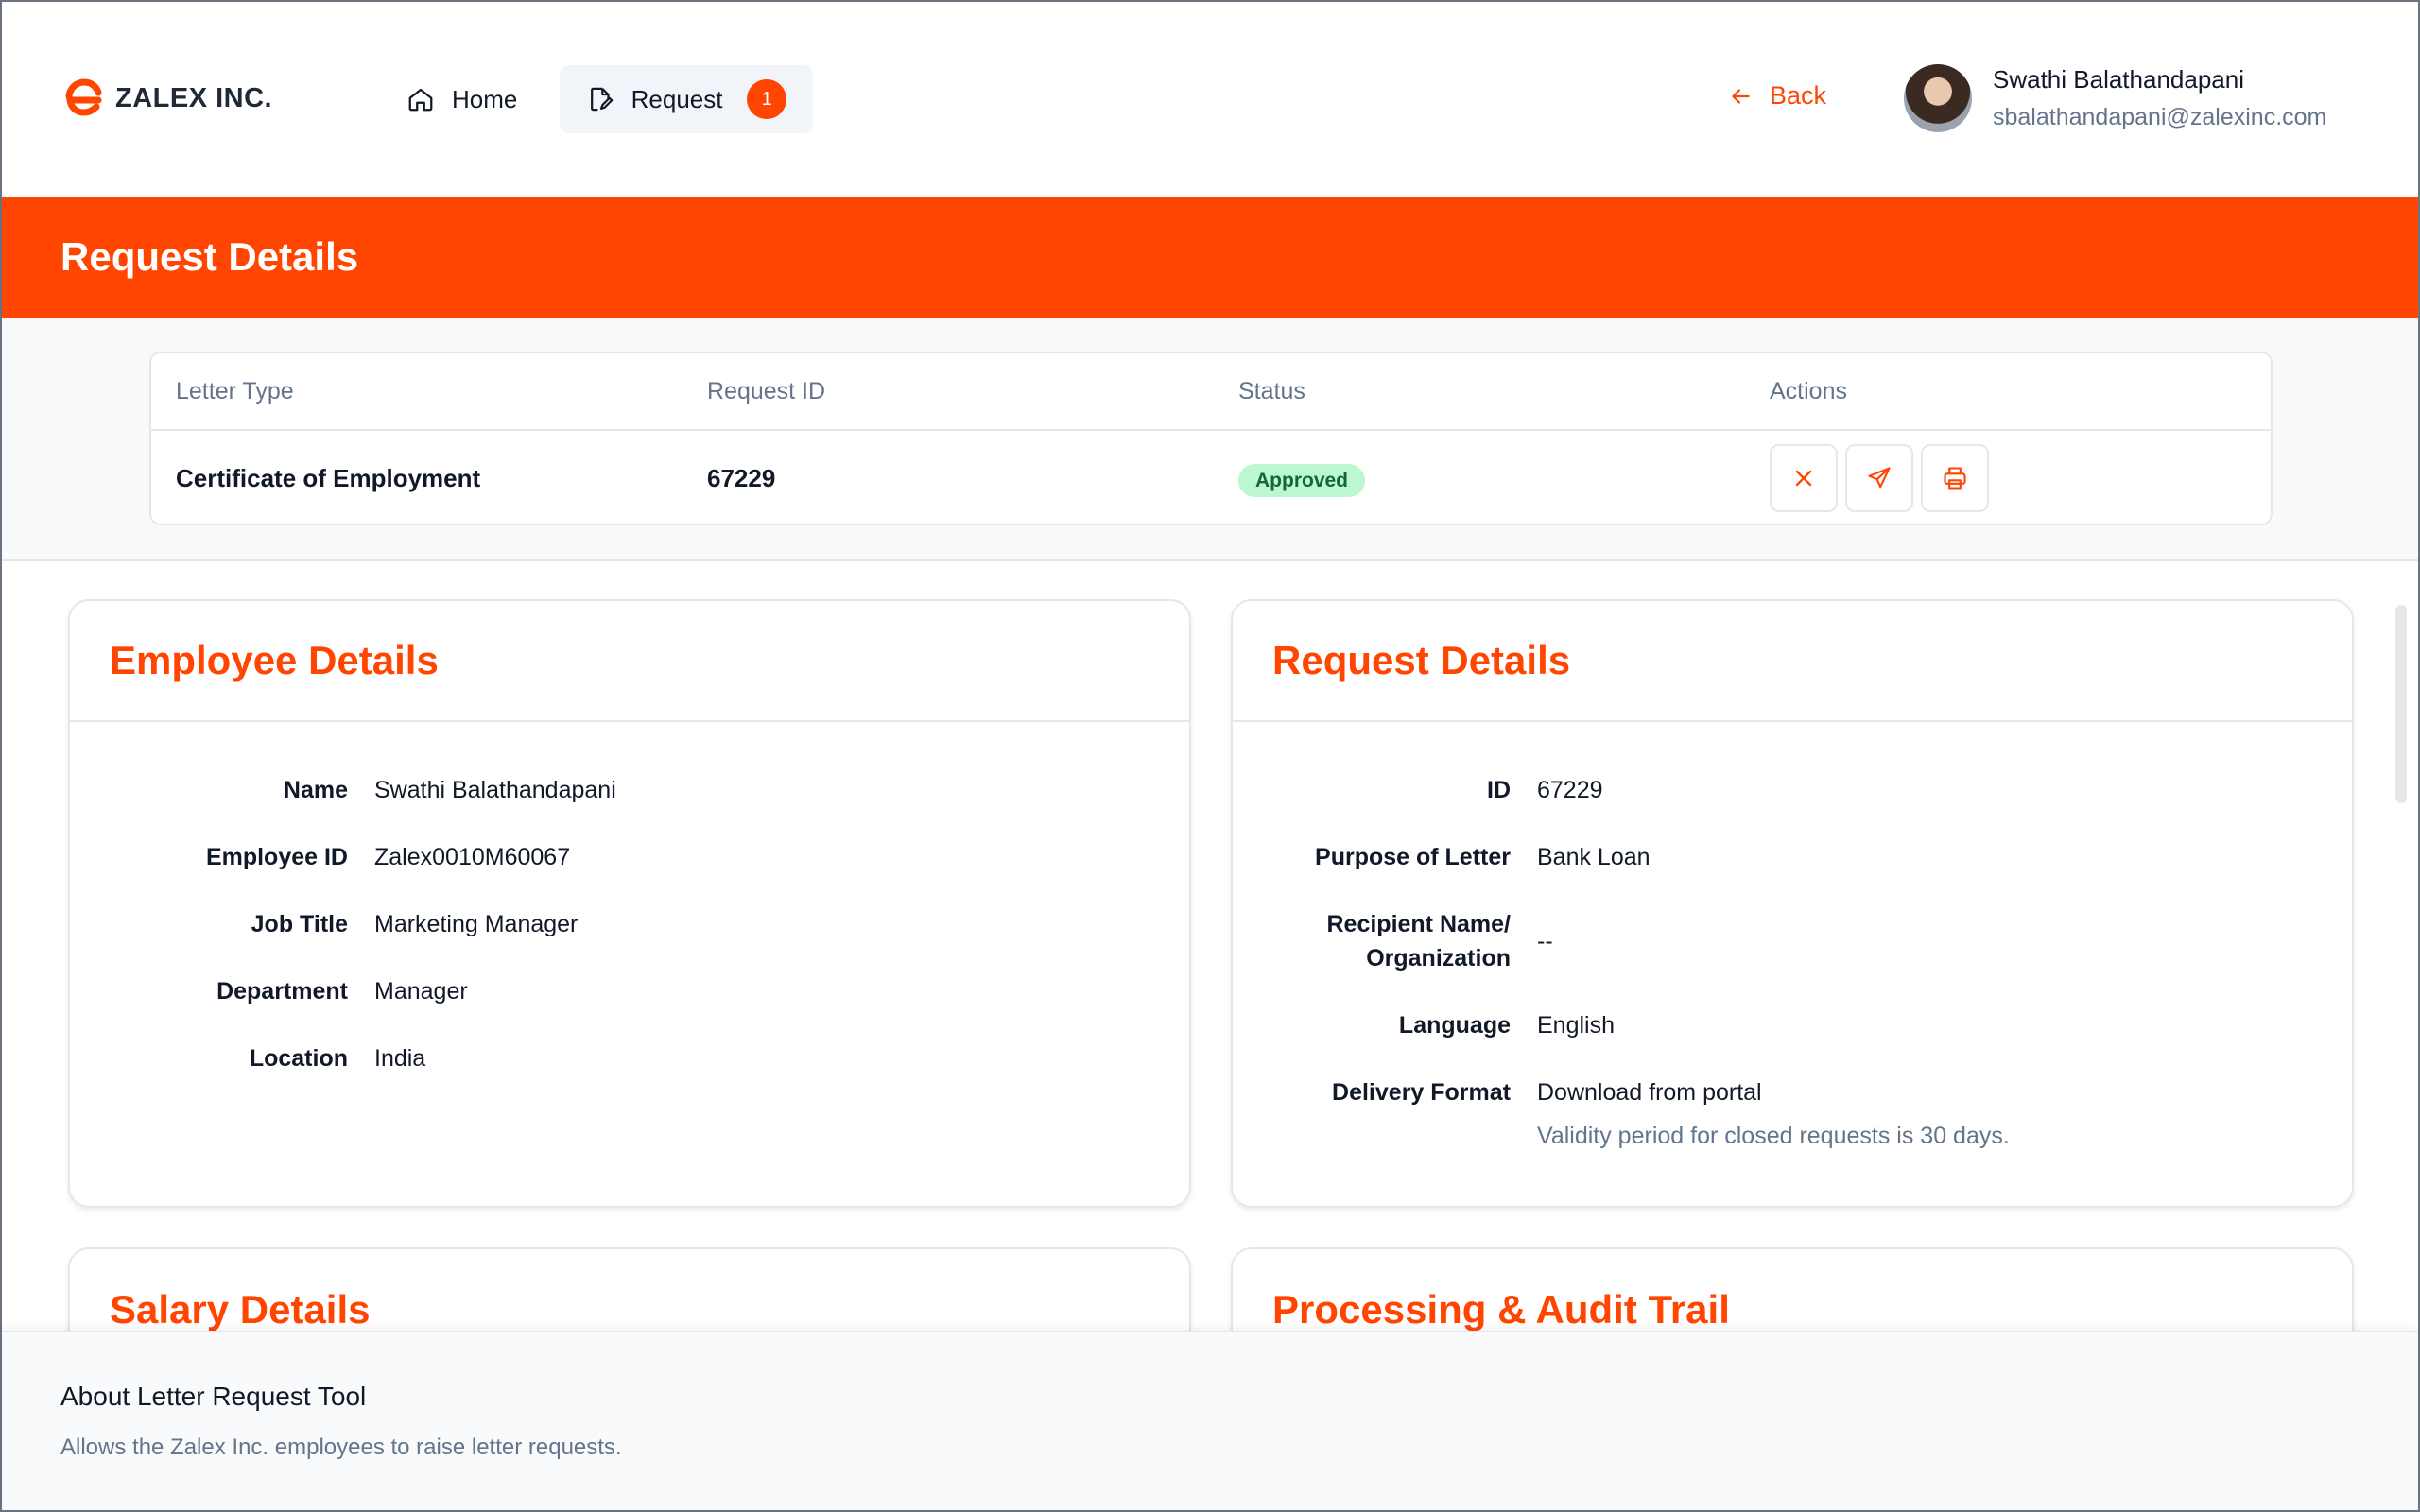  I want to click on cell-status: Approved, so click(1302, 480).